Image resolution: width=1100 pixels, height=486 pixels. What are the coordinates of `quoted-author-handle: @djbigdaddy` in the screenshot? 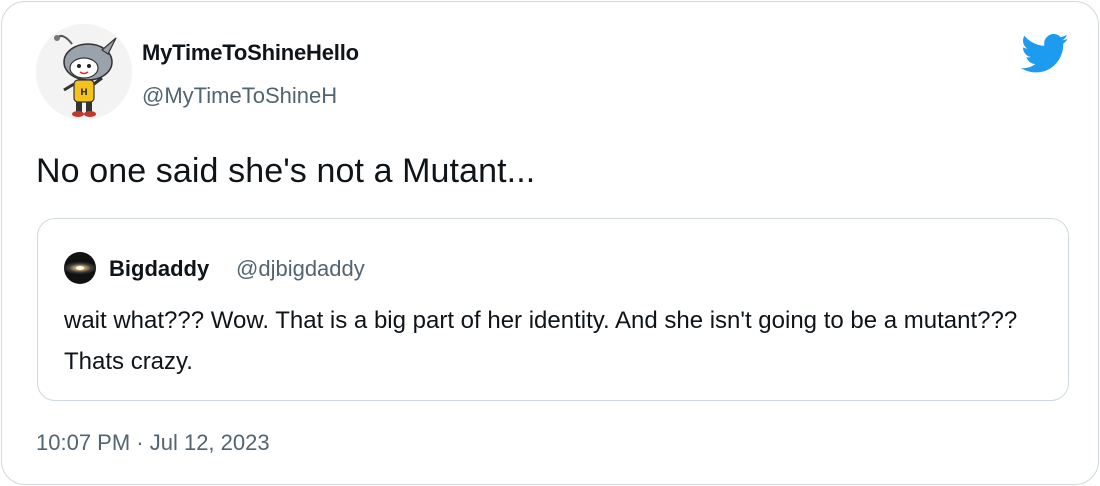 It's located at (300, 269).